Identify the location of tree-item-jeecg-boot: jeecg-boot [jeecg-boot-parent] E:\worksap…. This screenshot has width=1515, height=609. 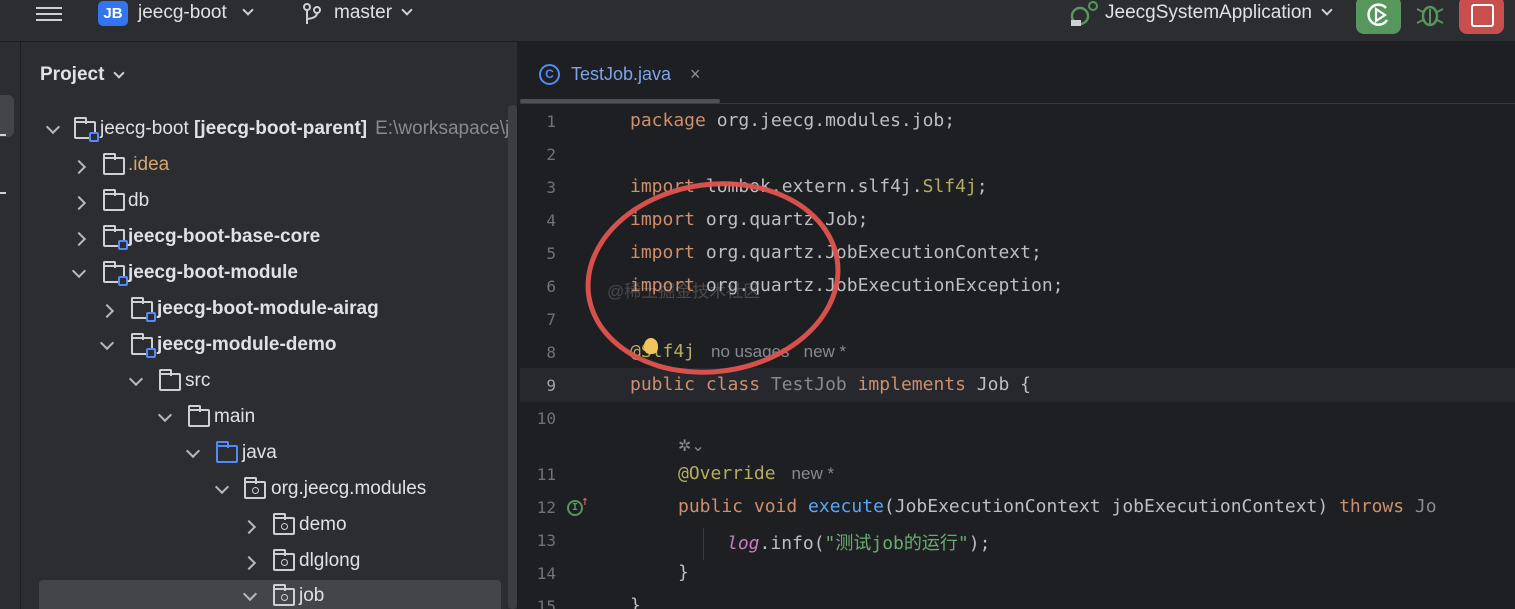
(269, 131).